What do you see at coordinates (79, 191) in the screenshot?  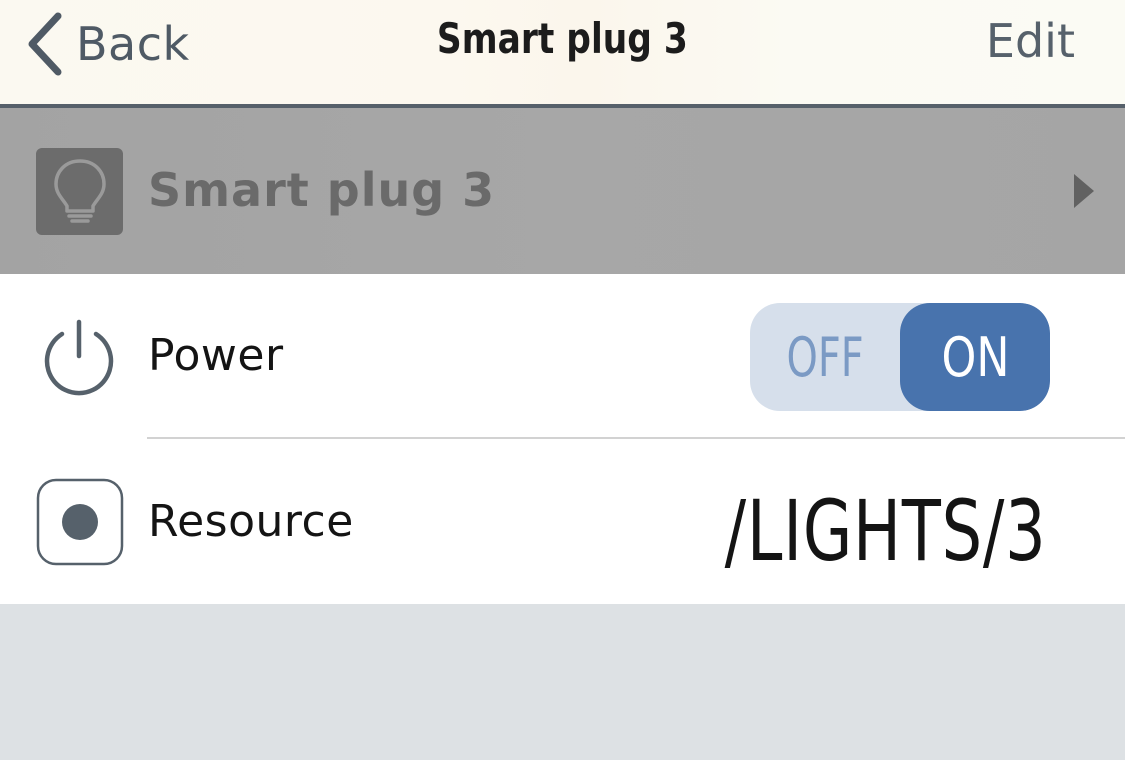 I see `lightbulb-icon` at bounding box center [79, 191].